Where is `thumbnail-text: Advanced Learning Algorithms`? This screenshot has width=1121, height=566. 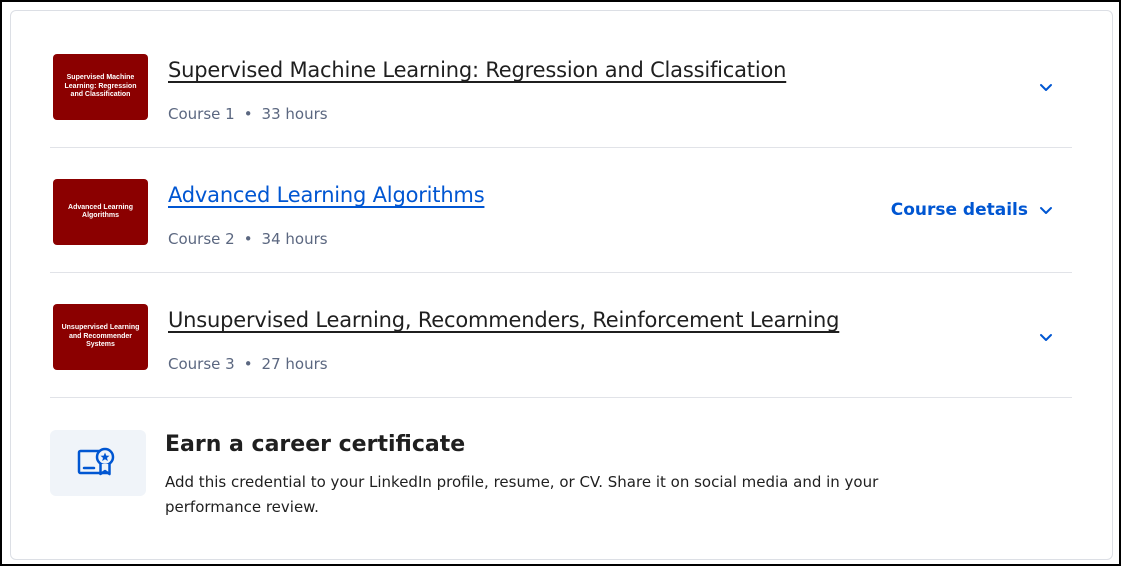
thumbnail-text: Advanced Learning Algorithms is located at coordinates (100, 211).